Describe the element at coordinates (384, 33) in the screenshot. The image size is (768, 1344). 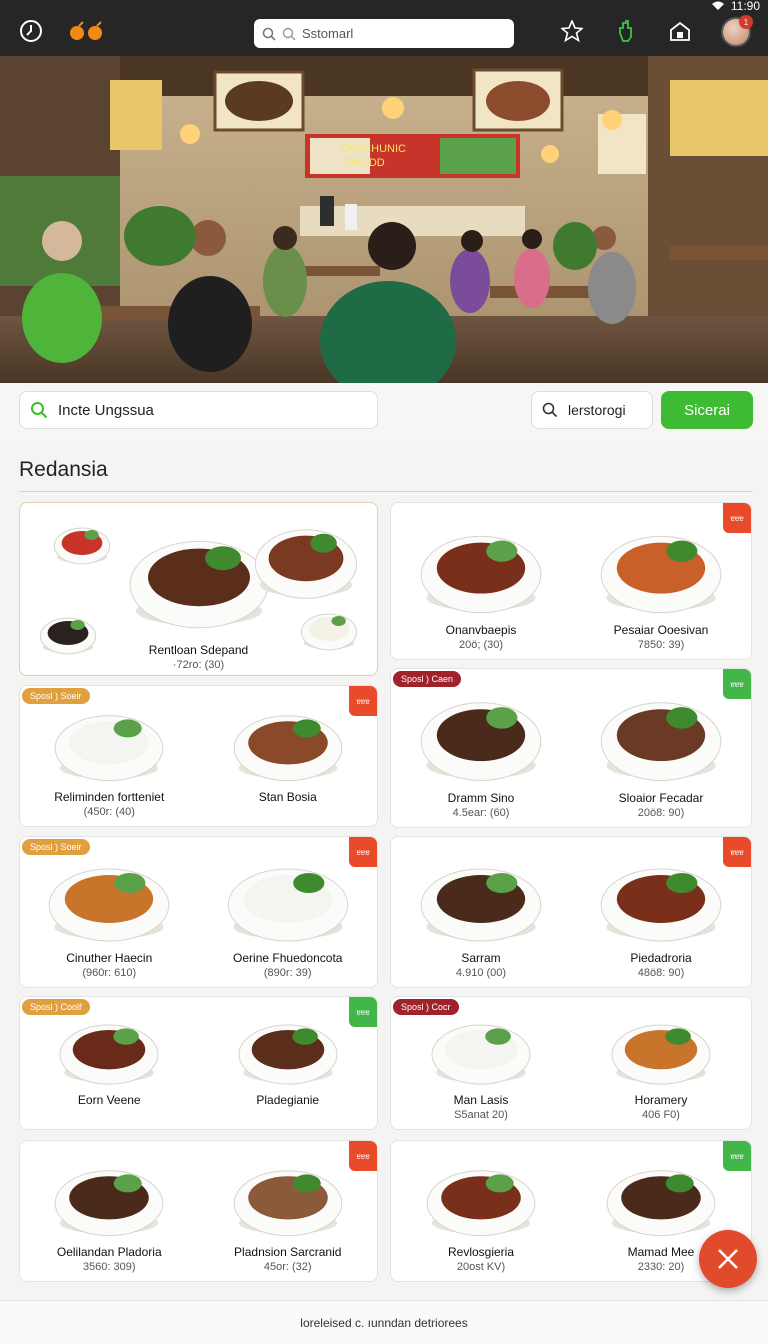
I see `header-search-input: Sstomarl` at that location.